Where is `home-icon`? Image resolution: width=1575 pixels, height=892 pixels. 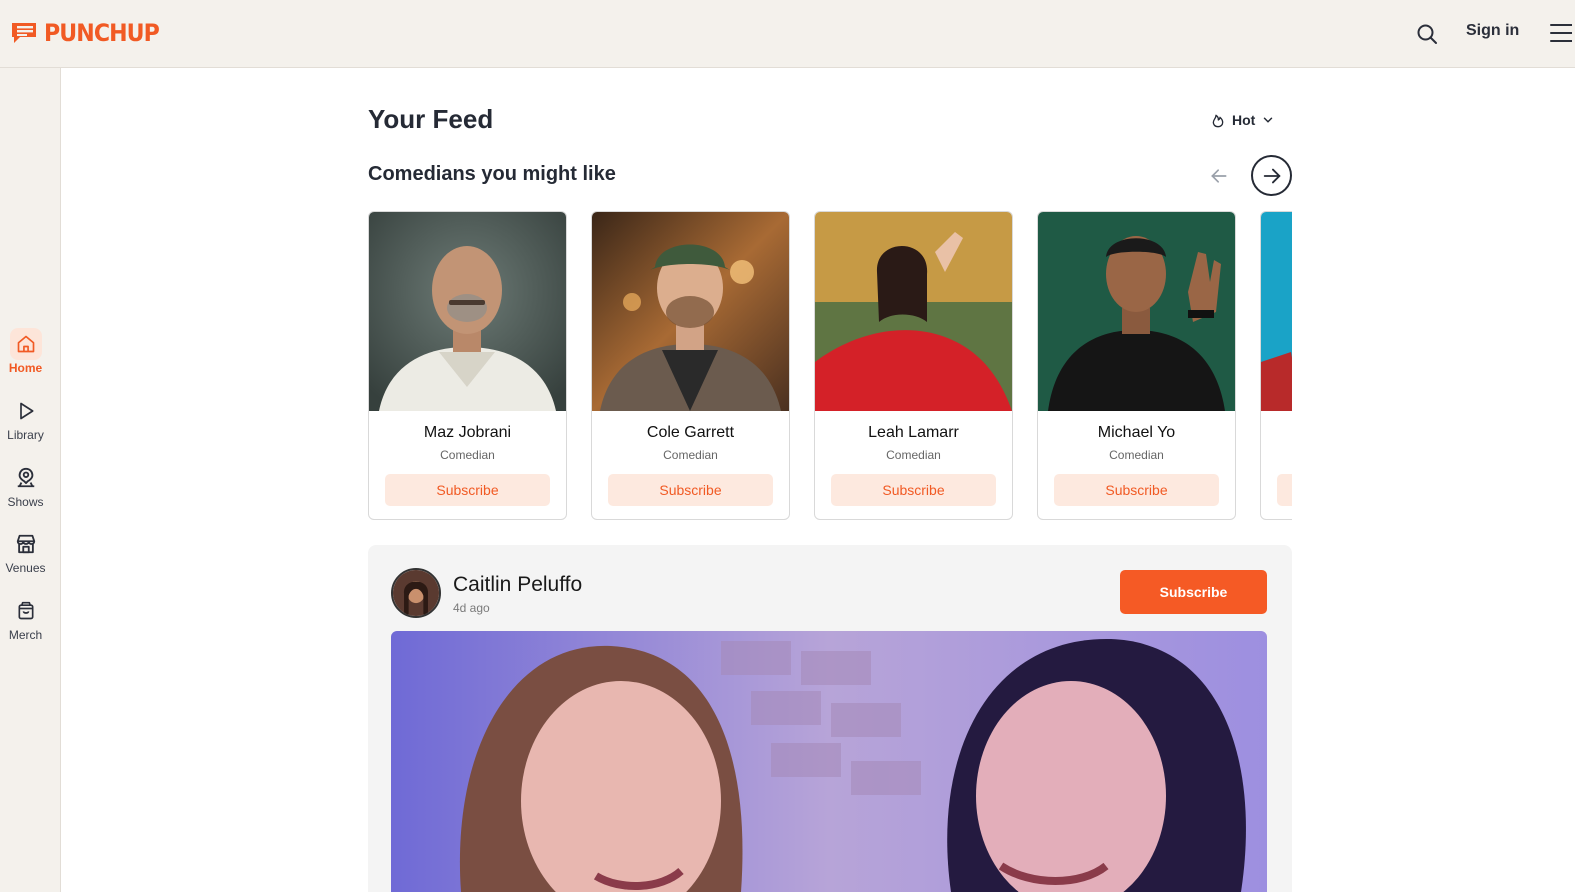 home-icon is located at coordinates (25, 344).